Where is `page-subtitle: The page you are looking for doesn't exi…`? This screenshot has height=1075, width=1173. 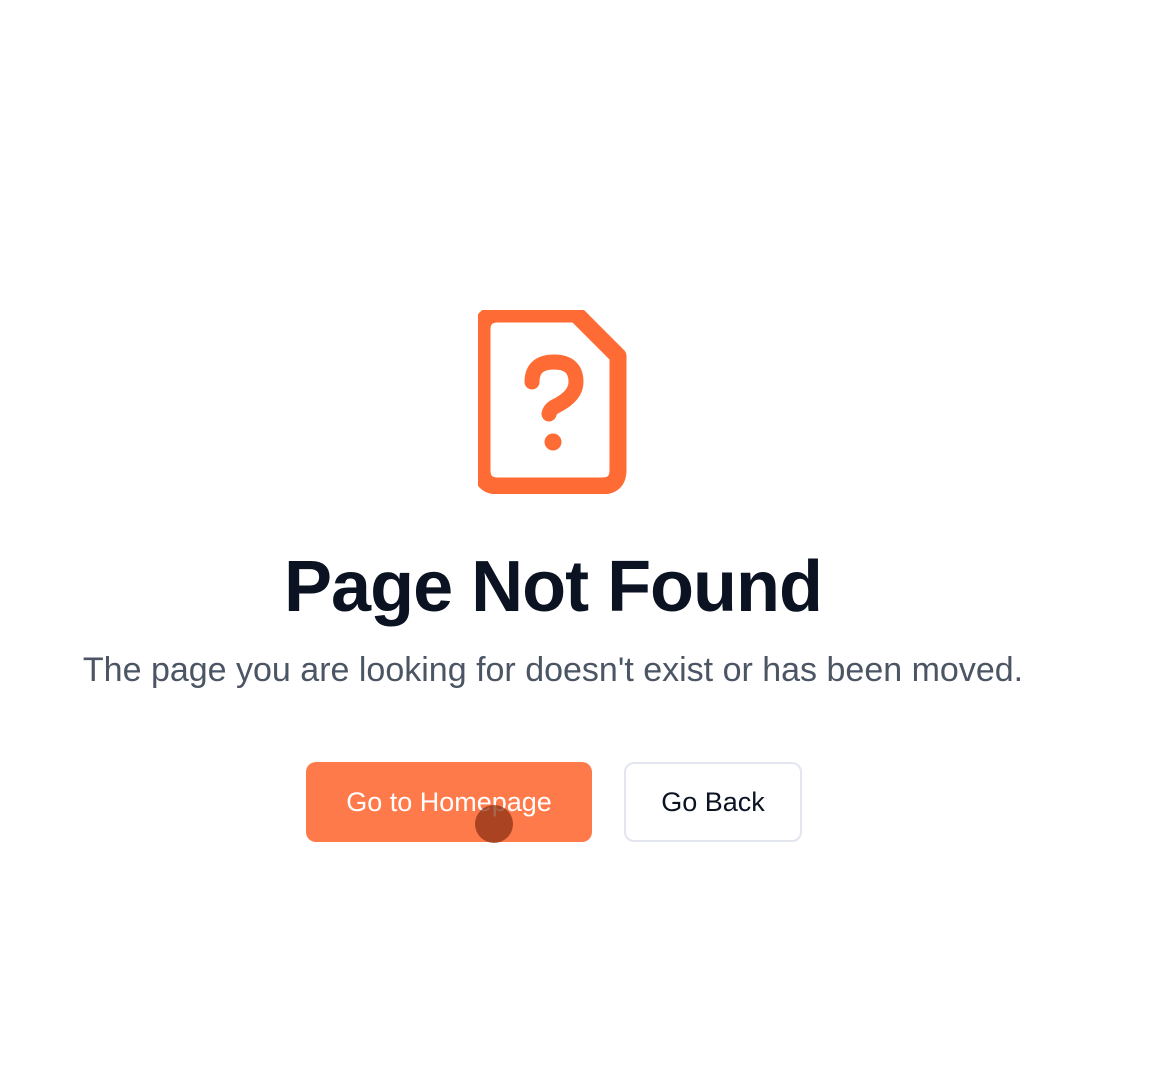 page-subtitle: The page you are looking for doesn't exi… is located at coordinates (553, 670).